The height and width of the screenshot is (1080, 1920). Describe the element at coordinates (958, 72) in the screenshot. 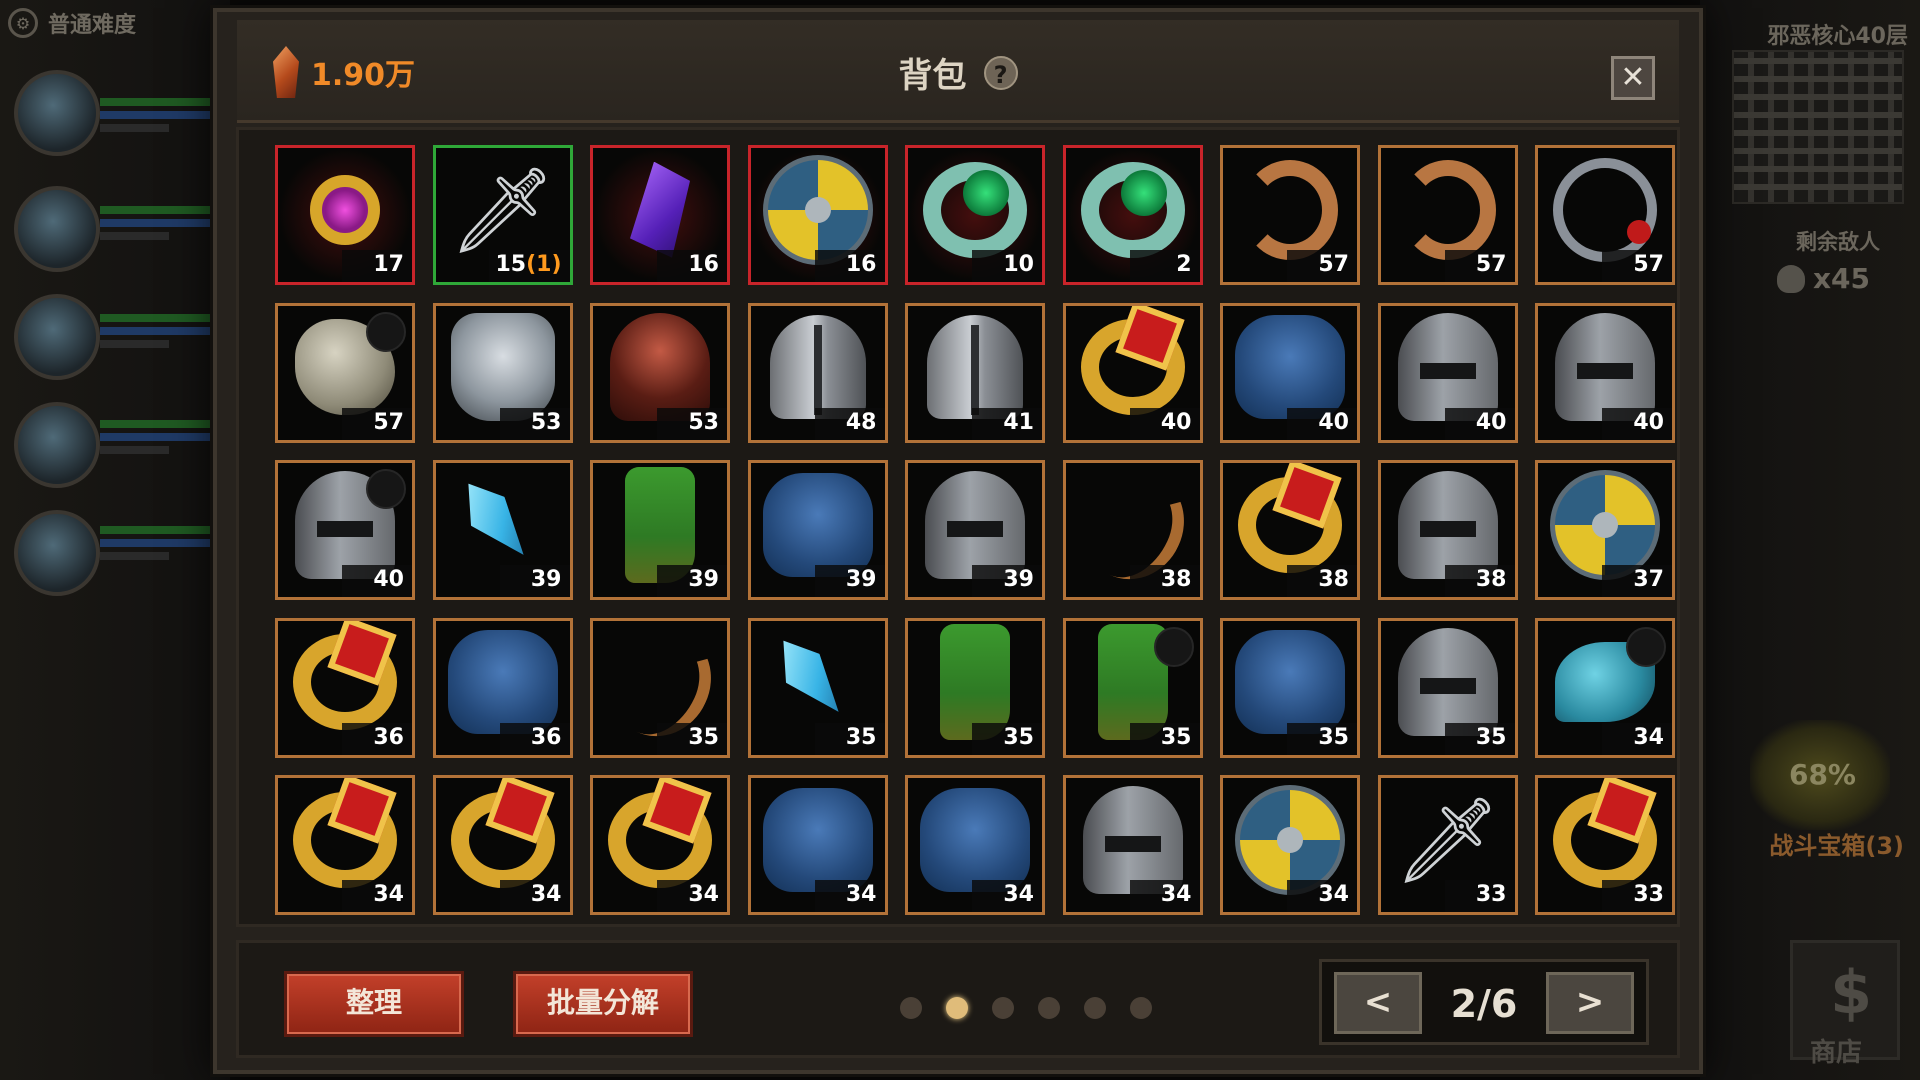

I see `title-wrap: 背包 ?` at that location.